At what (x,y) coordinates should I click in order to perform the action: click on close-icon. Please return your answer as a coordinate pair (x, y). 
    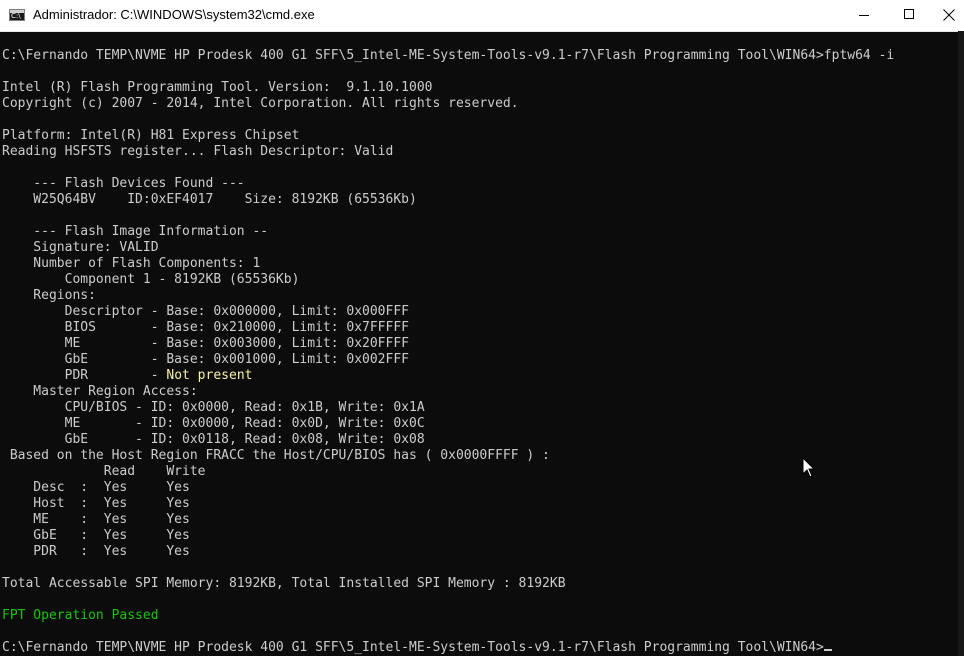
    Looking at the image, I should click on (949, 15).